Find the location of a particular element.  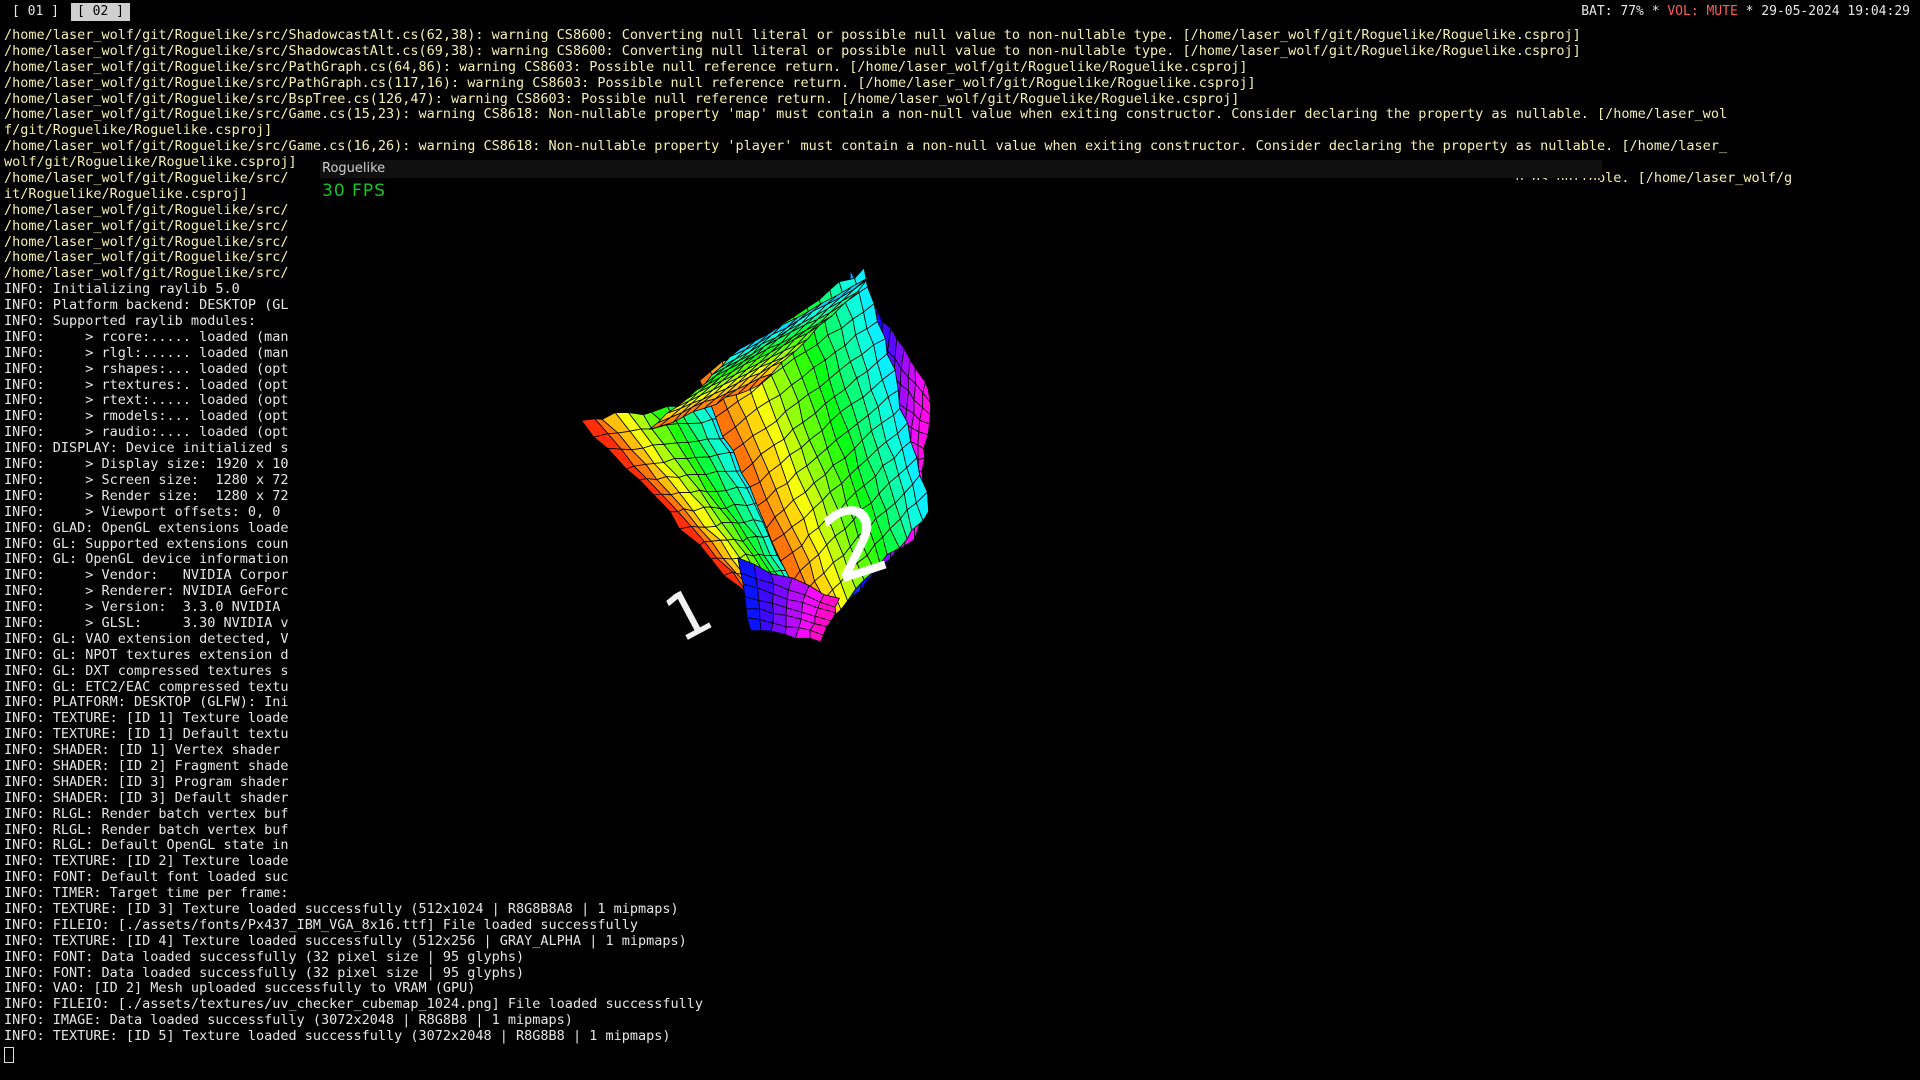

face-label-1: 1 is located at coordinates (689, 615).